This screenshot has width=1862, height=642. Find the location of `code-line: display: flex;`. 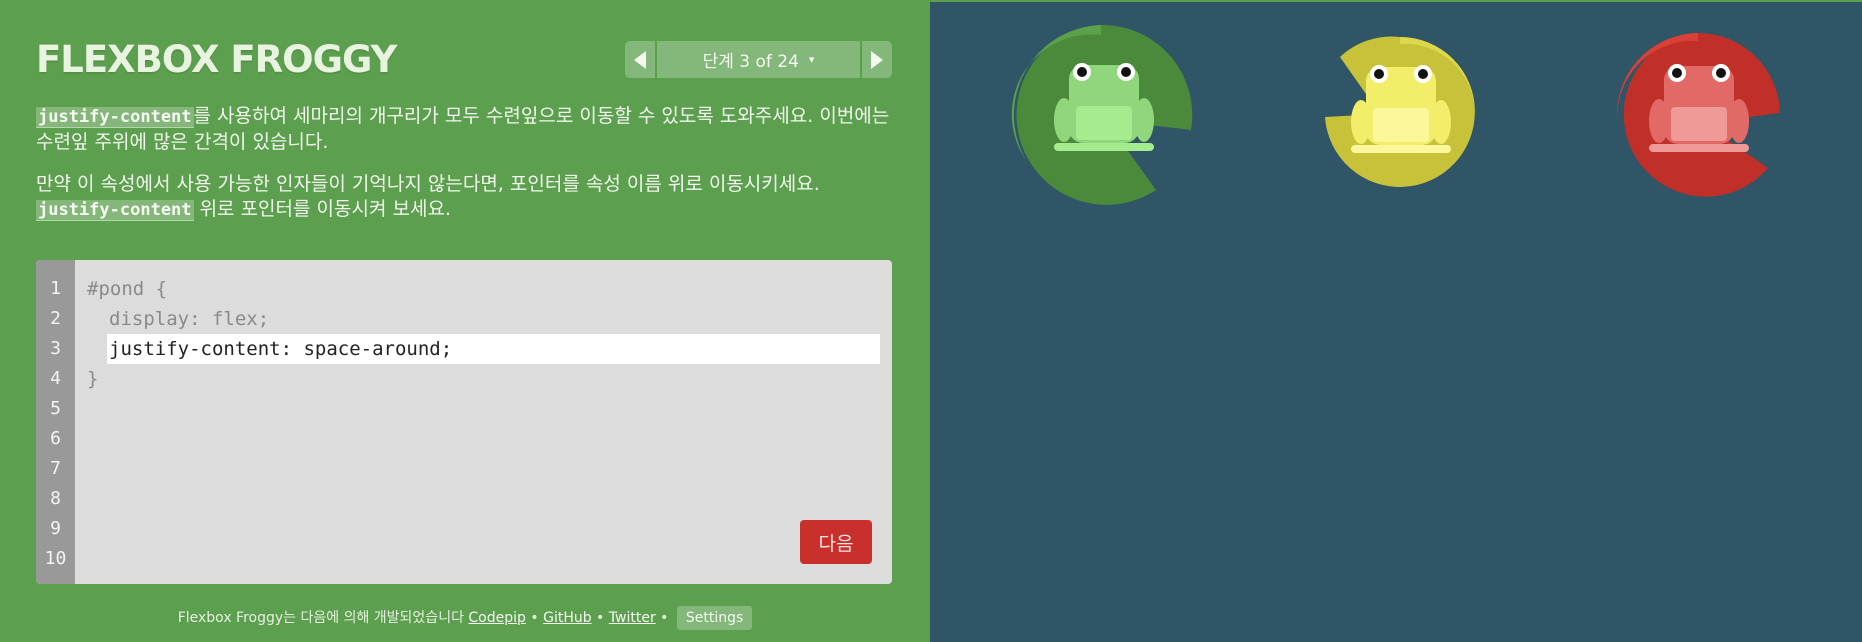

code-line: display: flex; is located at coordinates (189, 319).